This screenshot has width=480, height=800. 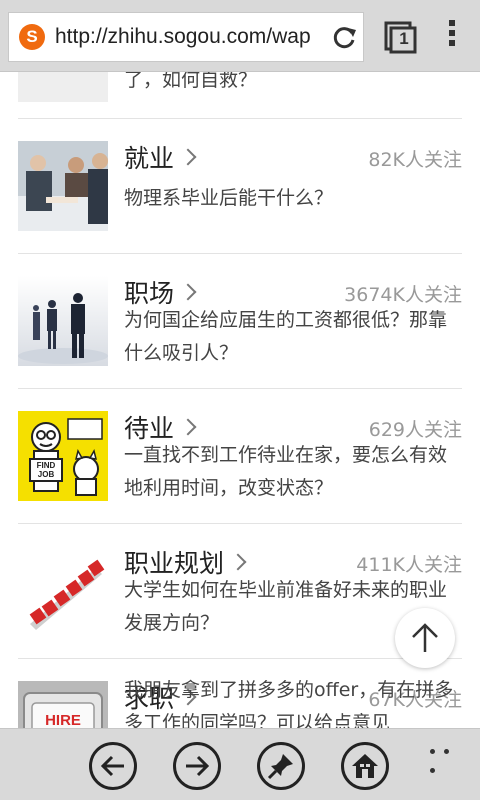 I want to click on question-text: 我朋友拿到了拼多多的offer，有在拼多多工作的同学吗？可以给点意见, so click(x=293, y=701).